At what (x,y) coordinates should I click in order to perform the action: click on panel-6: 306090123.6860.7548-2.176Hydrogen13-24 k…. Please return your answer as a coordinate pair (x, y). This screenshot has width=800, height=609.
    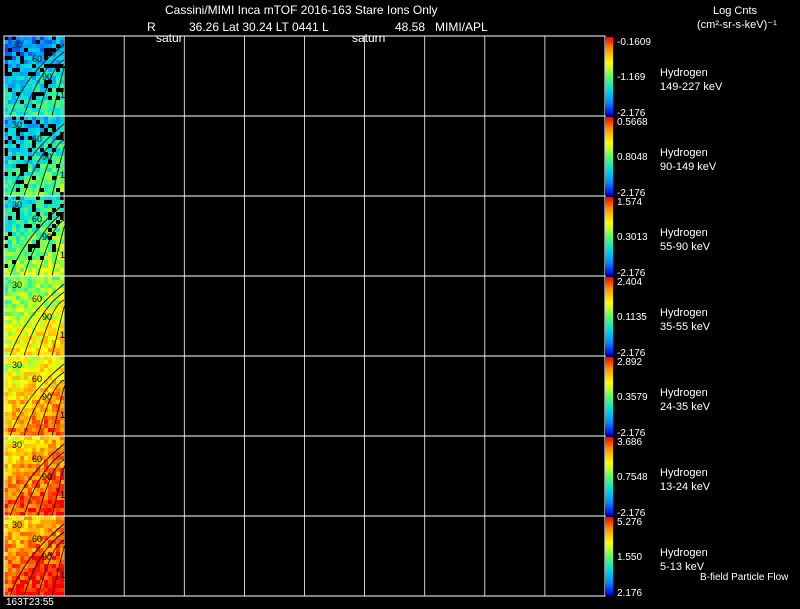
    Looking at the image, I should click on (357, 477).